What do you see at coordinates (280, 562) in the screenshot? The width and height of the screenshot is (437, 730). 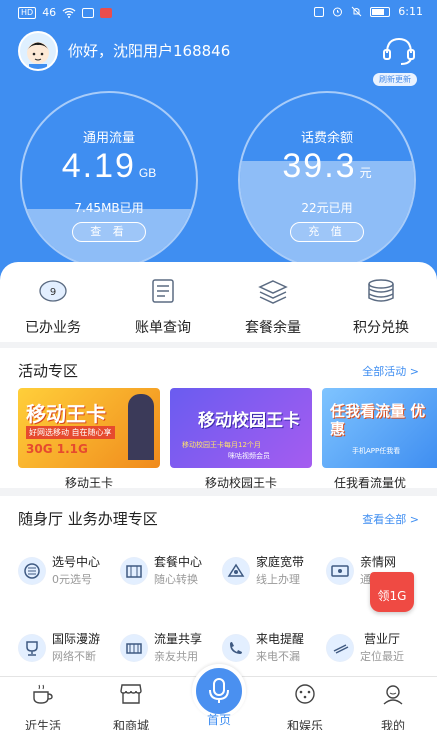 I see `biz-name: 家庭宽带` at bounding box center [280, 562].